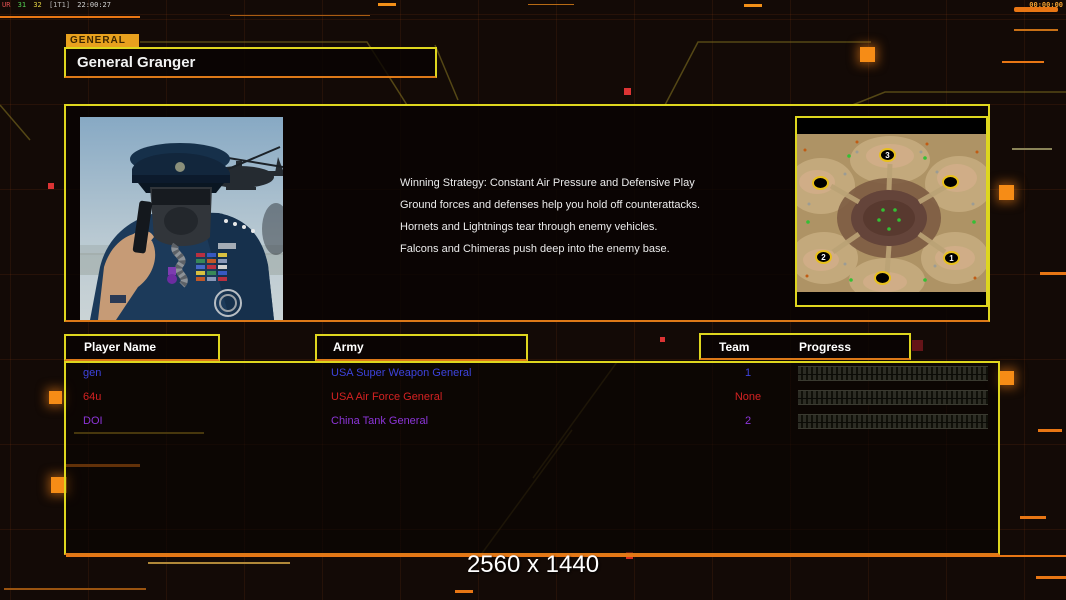  What do you see at coordinates (92, 373) in the screenshot?
I see `player-name: gen` at bounding box center [92, 373].